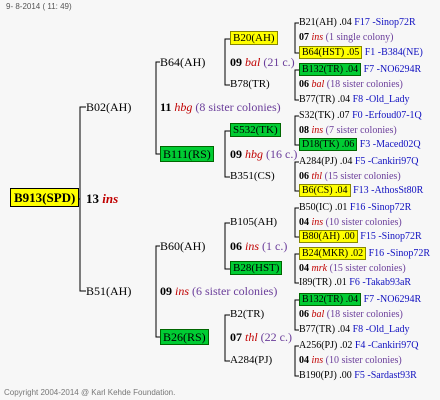 The height and width of the screenshot is (400, 440). I want to click on gen4-ins-19: bal, so click(318, 314).